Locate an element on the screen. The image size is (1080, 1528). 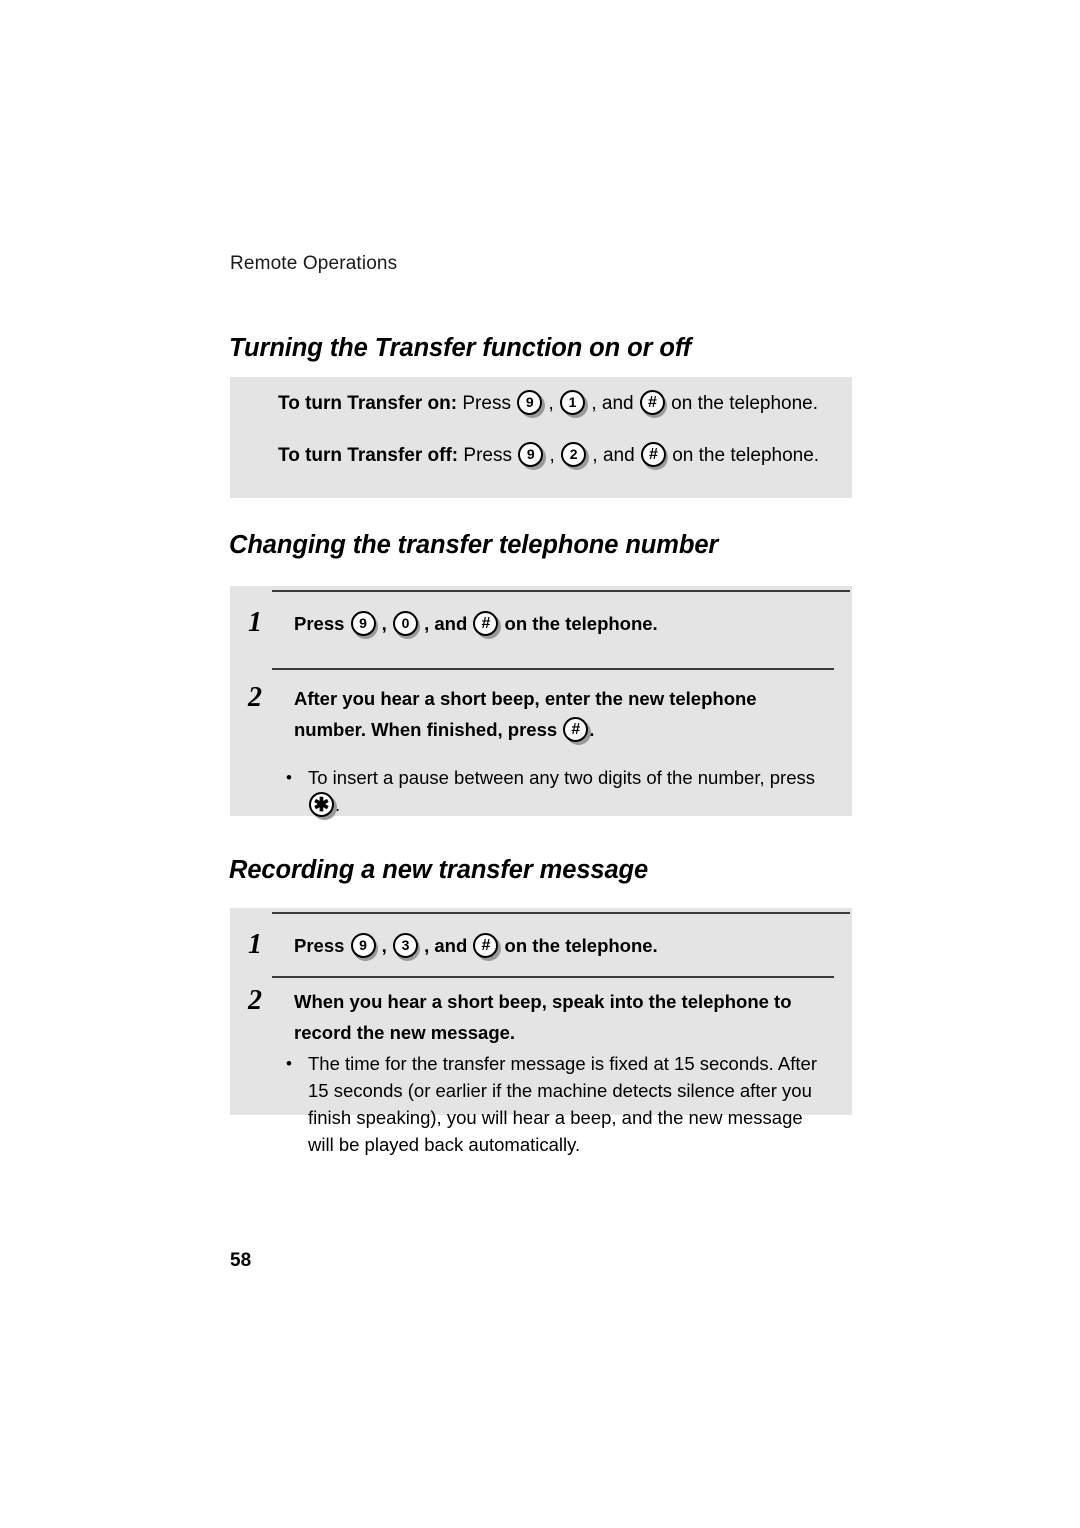
key-label: 2 is located at coordinates (574, 454).